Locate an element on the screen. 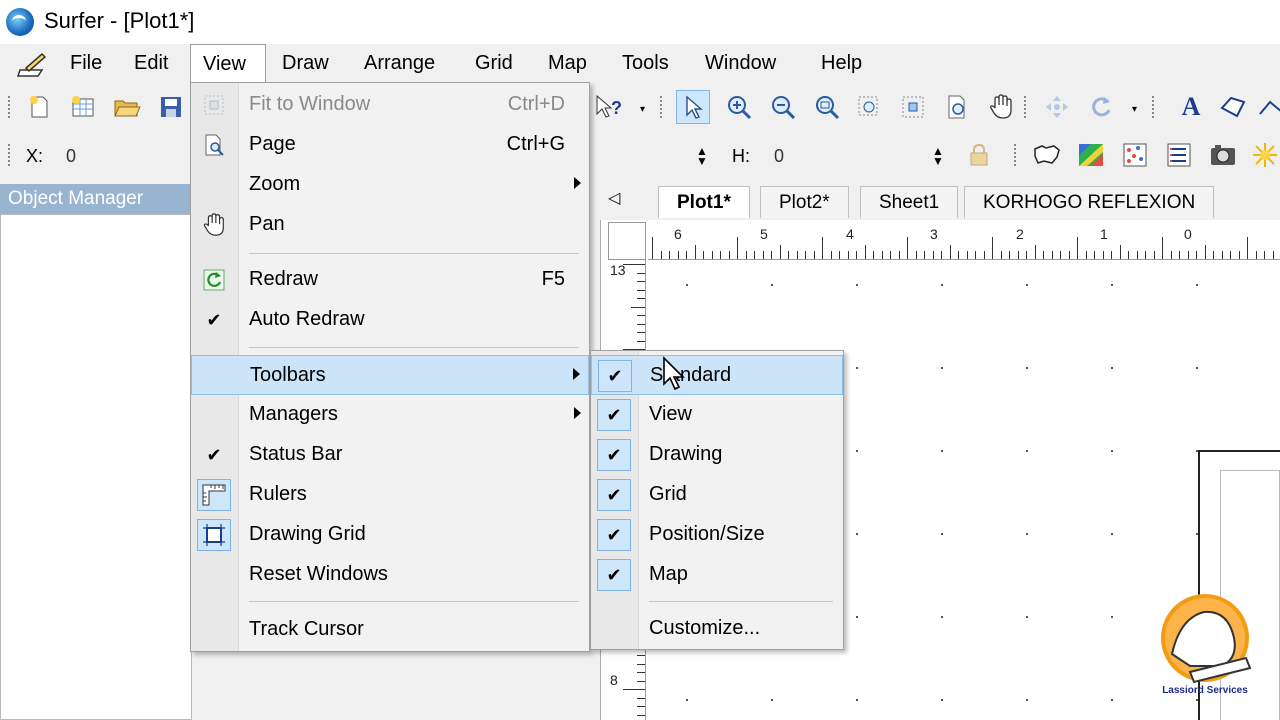  tab-scroll-left-icon: ◁ is located at coordinates (614, 198).